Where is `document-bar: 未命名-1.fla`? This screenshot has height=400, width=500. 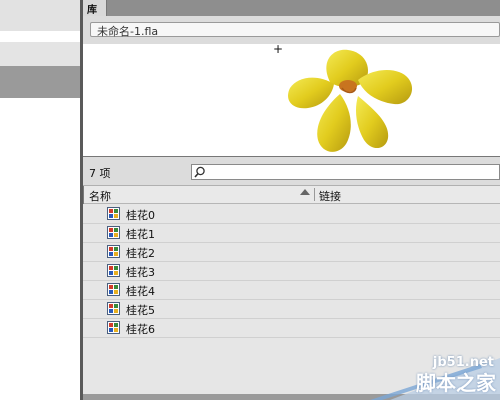 document-bar: 未命名-1.fla is located at coordinates (291, 30).